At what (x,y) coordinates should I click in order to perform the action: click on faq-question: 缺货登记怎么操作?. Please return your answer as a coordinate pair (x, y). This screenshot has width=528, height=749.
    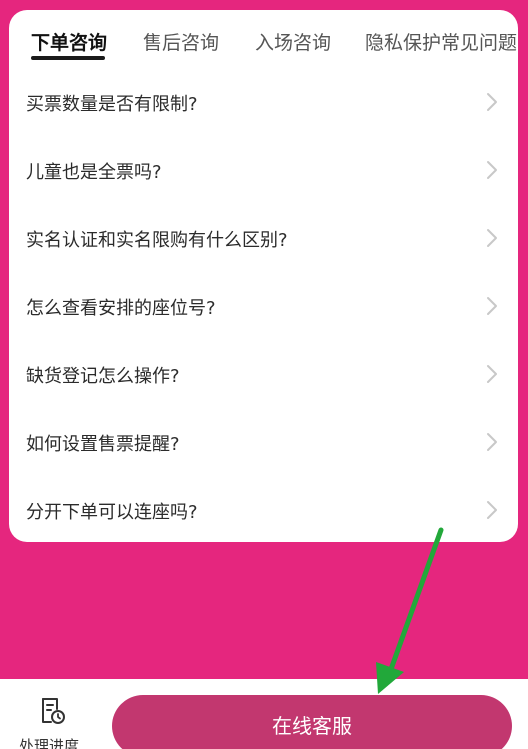
    Looking at the image, I should click on (103, 376).